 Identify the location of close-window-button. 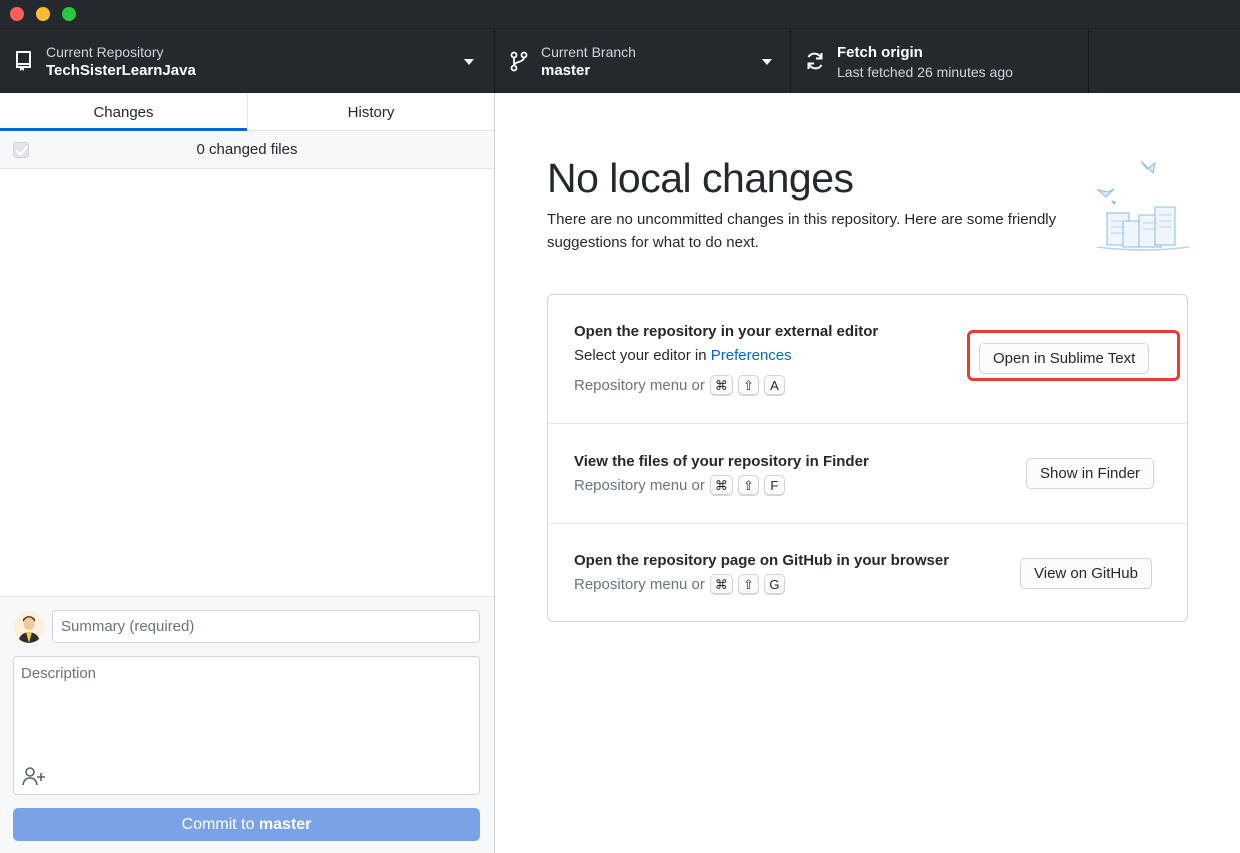
(17, 14).